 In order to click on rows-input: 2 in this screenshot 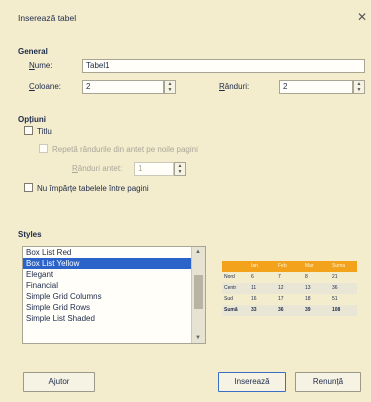, I will do `click(316, 87)`.